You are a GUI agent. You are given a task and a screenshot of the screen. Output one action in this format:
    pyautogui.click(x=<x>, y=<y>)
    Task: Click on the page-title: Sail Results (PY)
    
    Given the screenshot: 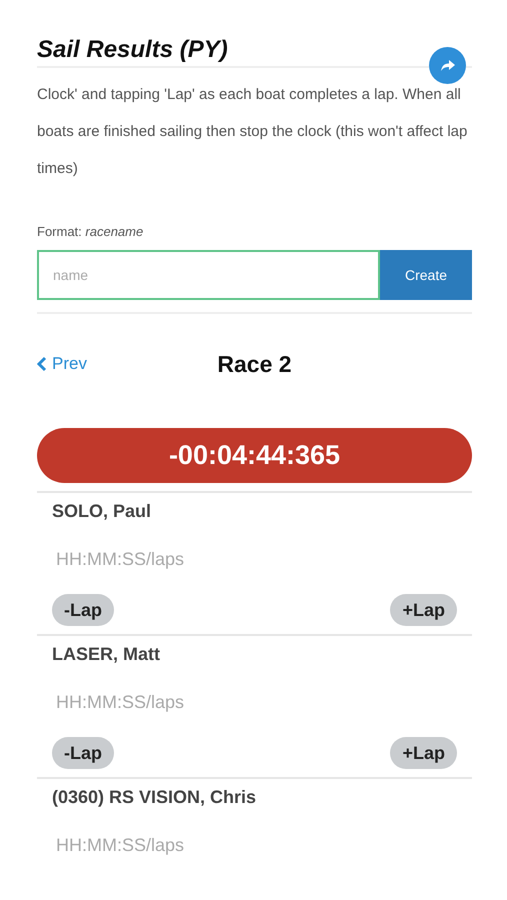 What is the action you would take?
    pyautogui.click(x=132, y=50)
    